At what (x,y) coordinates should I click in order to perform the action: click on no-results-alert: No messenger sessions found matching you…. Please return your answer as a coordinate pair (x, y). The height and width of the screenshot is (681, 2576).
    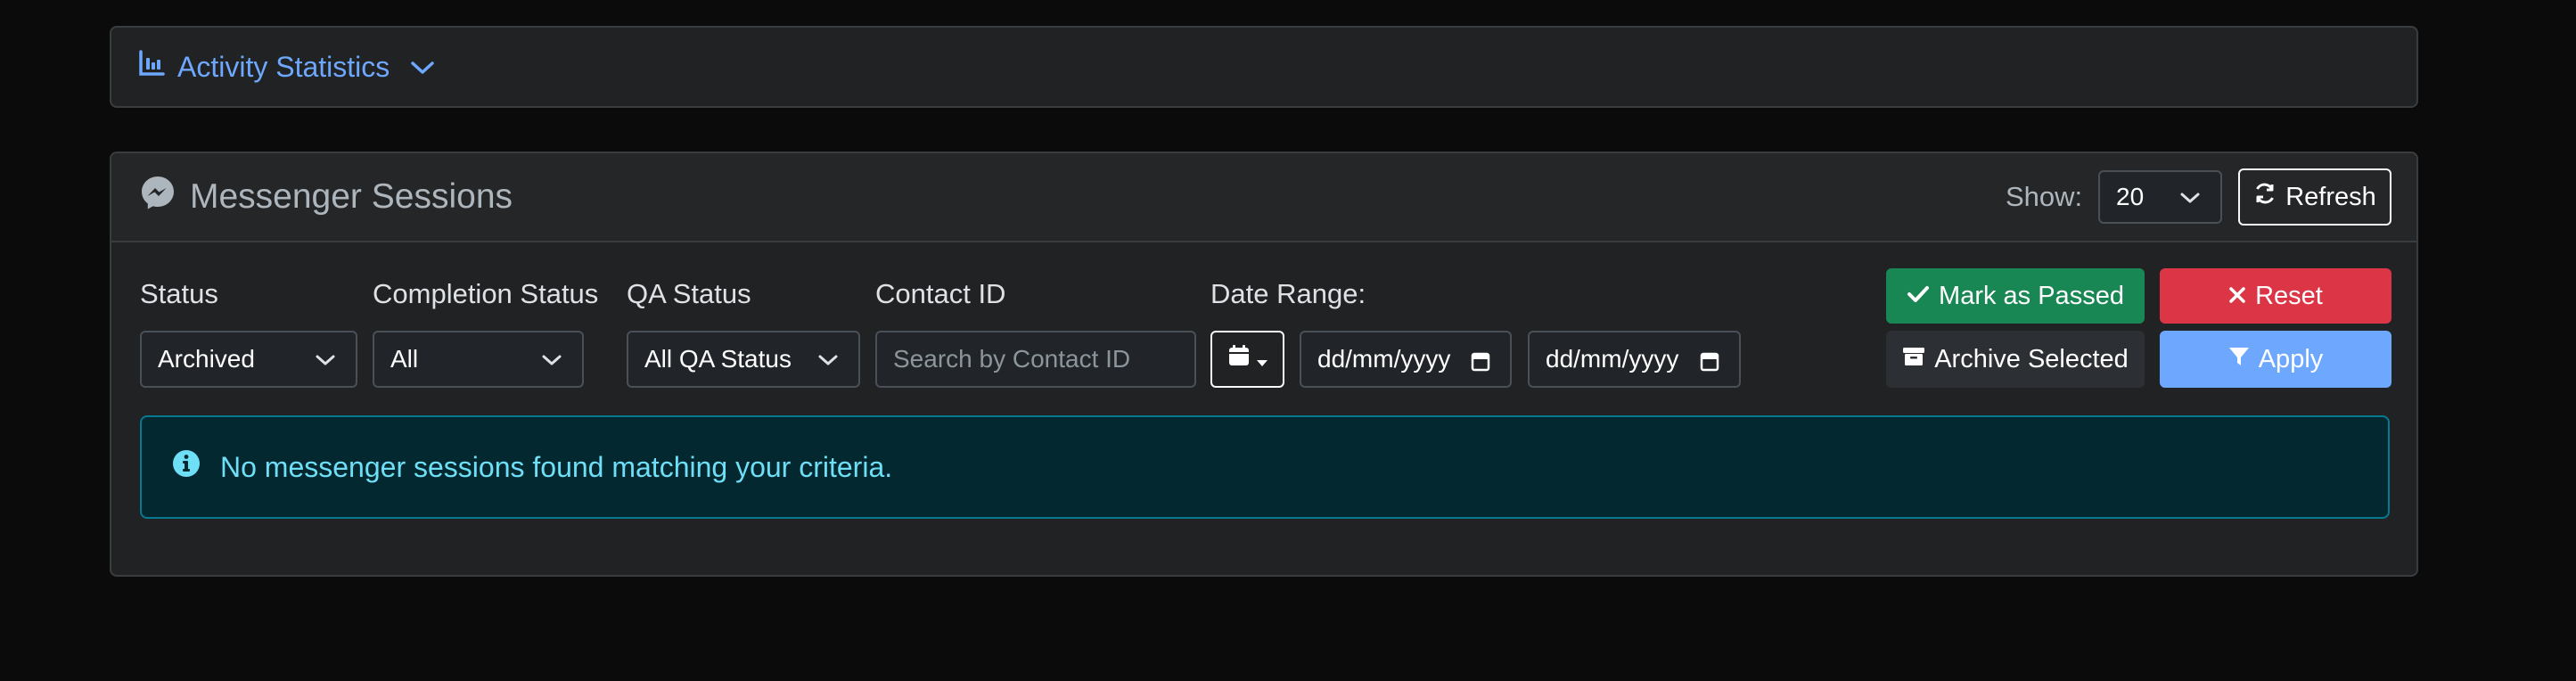
    Looking at the image, I should click on (1265, 467).